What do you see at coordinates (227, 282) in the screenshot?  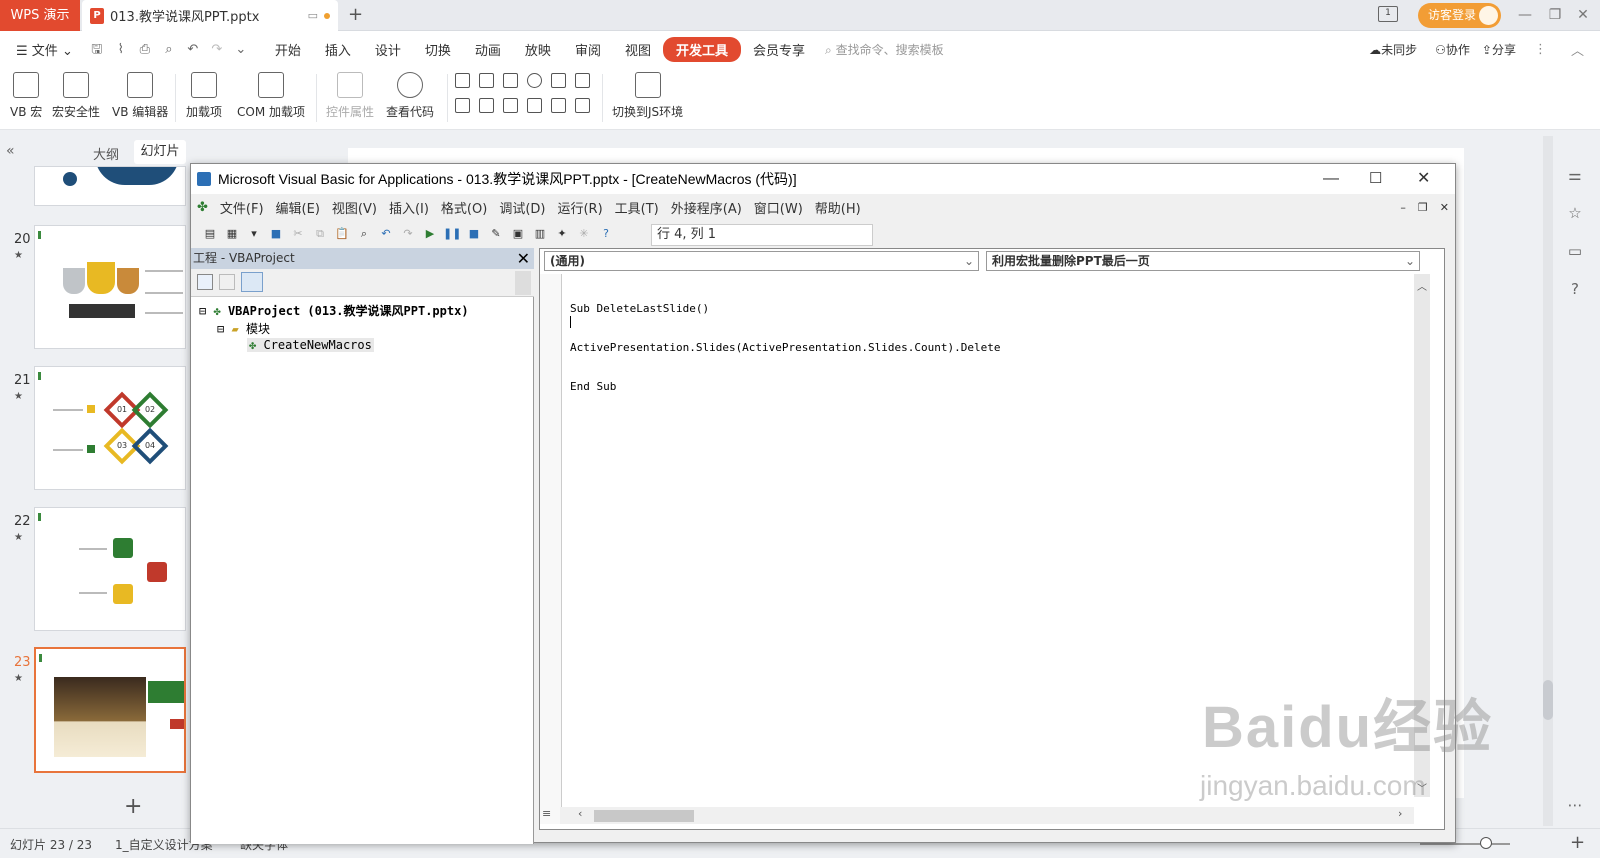 I see `view-object-icon` at bounding box center [227, 282].